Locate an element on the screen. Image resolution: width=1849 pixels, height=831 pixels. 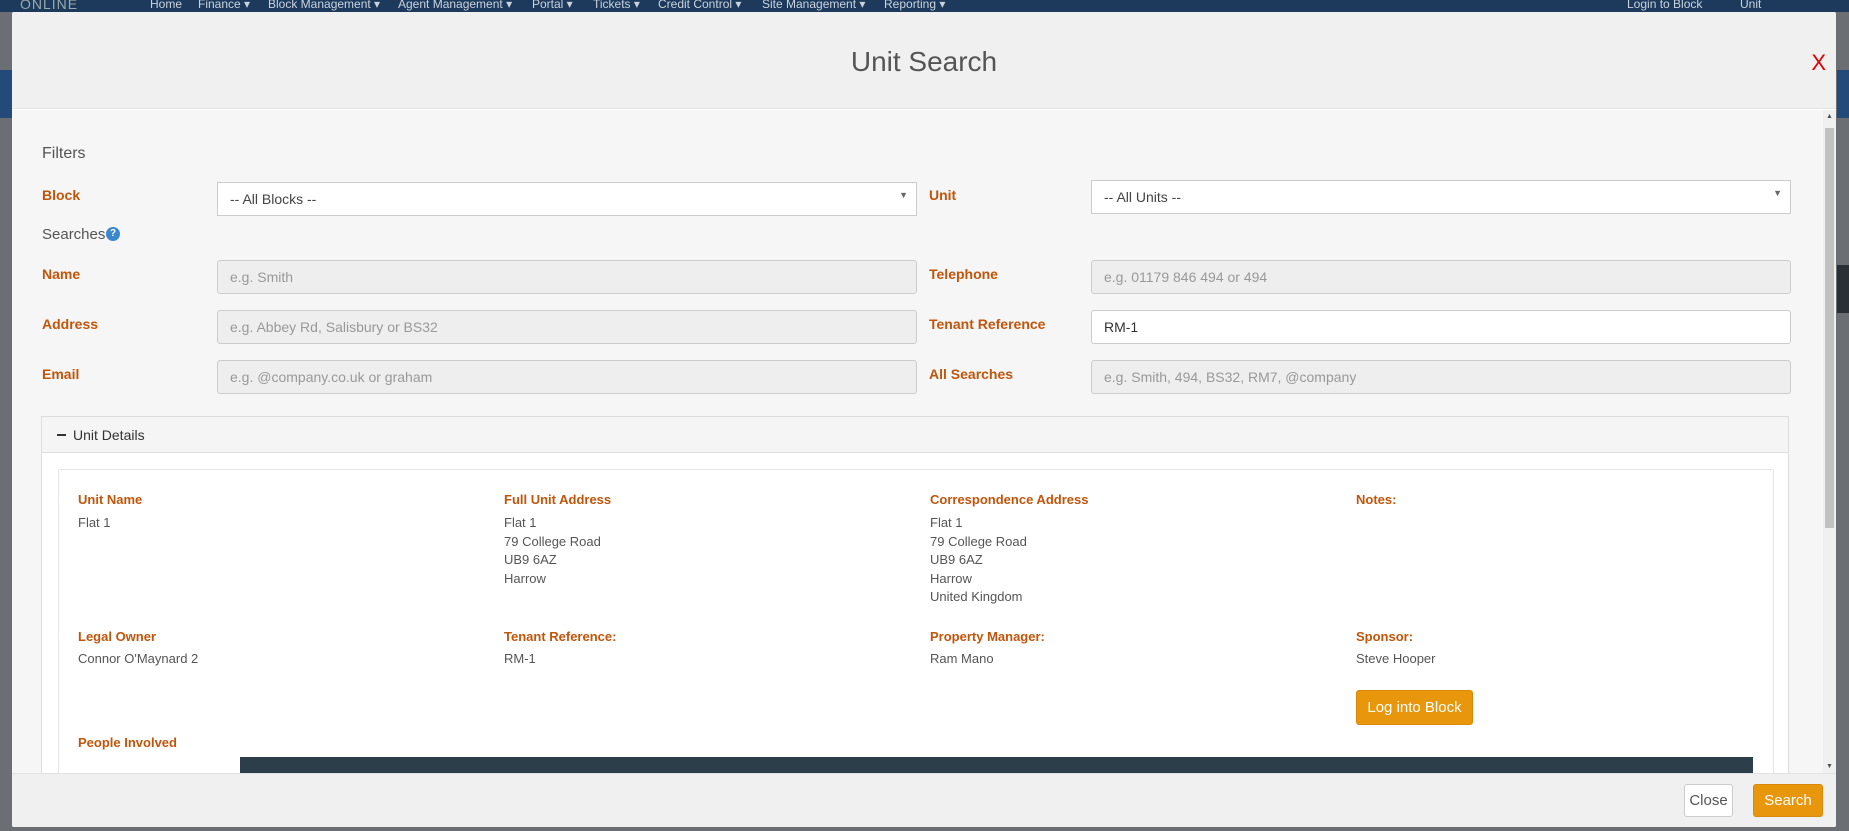
nav-home: Home is located at coordinates (166, 5).